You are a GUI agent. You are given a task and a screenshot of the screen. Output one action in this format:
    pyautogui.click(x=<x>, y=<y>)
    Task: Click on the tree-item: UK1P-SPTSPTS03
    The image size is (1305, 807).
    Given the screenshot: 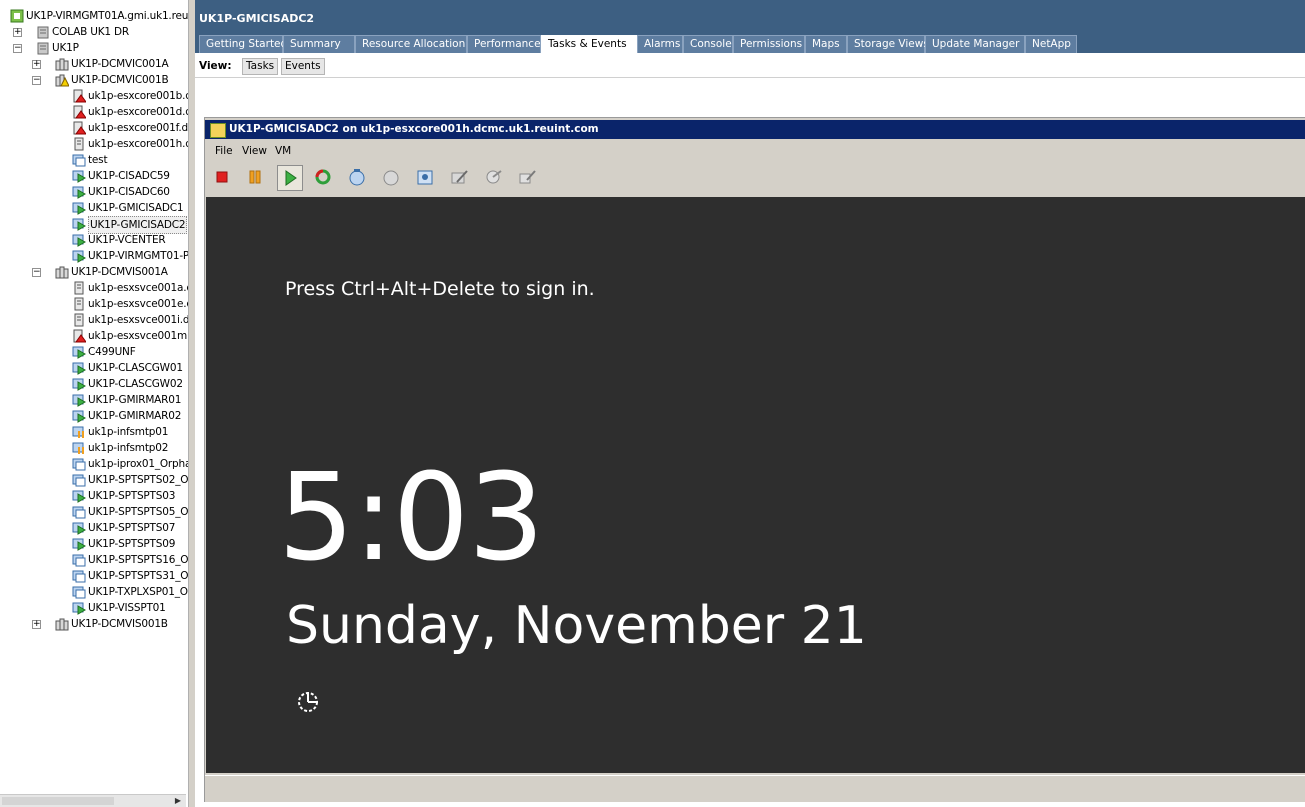 What is the action you would take?
    pyautogui.click(x=94, y=496)
    